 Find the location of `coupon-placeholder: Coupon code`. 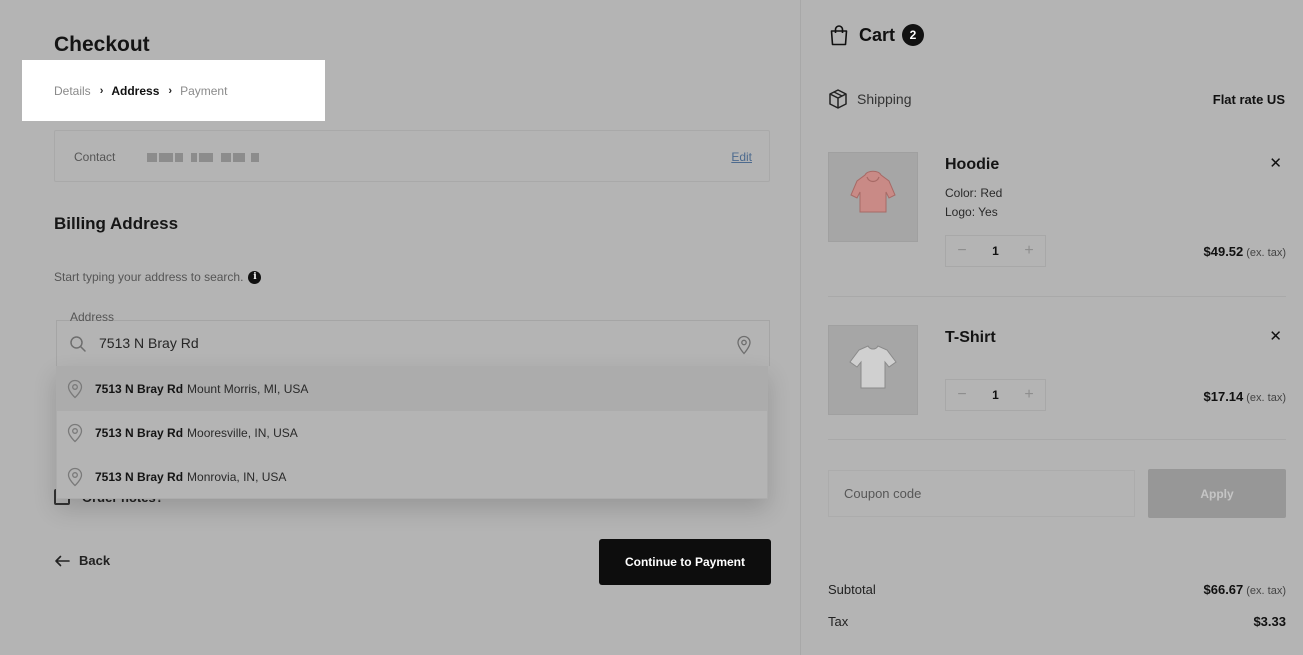

coupon-placeholder: Coupon code is located at coordinates (883, 493).